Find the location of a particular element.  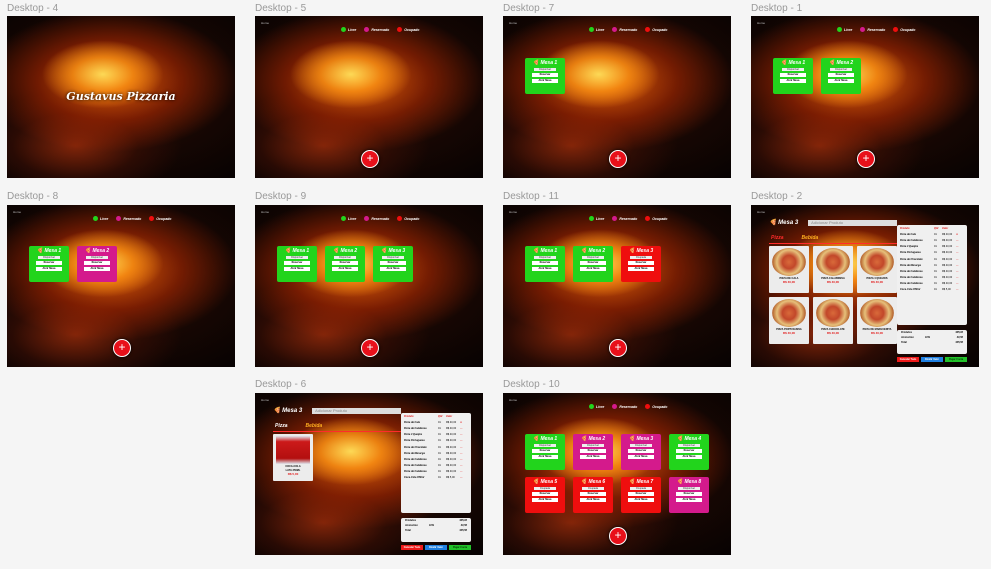

product-card: PIZZA DE MARGUERITA R$ 40,00 is located at coordinates (877, 320).